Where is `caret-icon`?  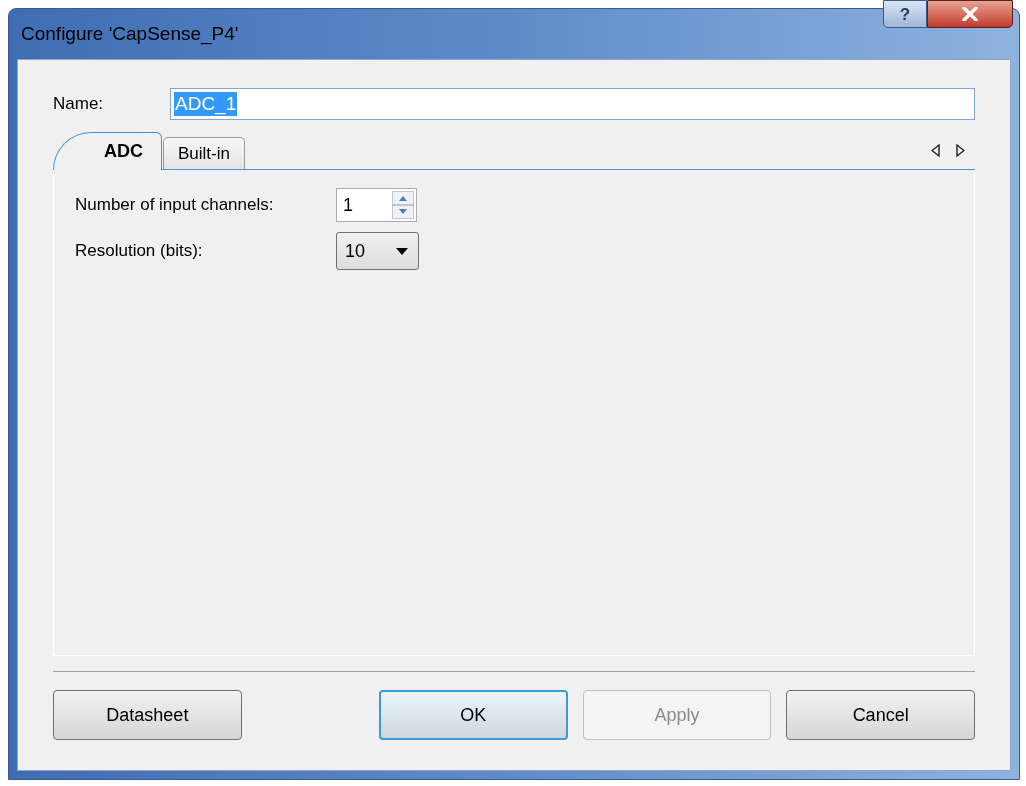
caret-icon is located at coordinates (402, 251).